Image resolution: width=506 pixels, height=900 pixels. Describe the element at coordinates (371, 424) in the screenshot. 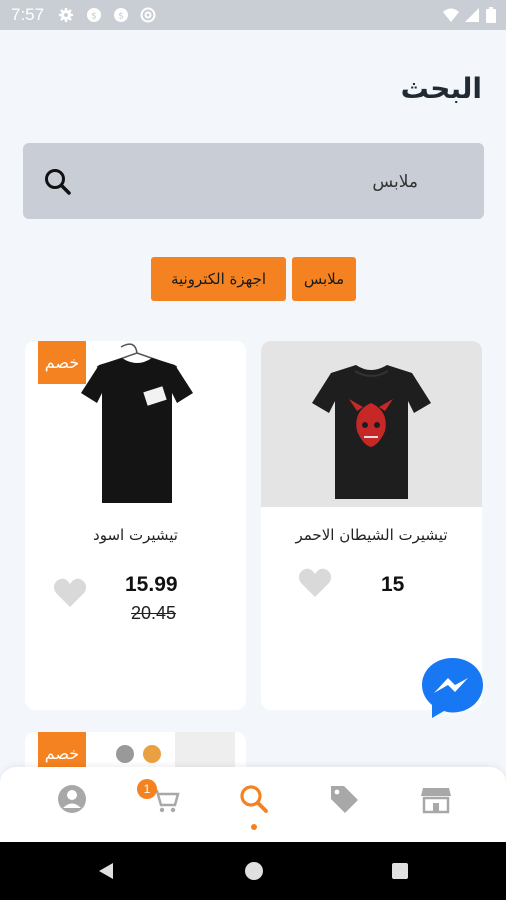

I see `product-image` at that location.